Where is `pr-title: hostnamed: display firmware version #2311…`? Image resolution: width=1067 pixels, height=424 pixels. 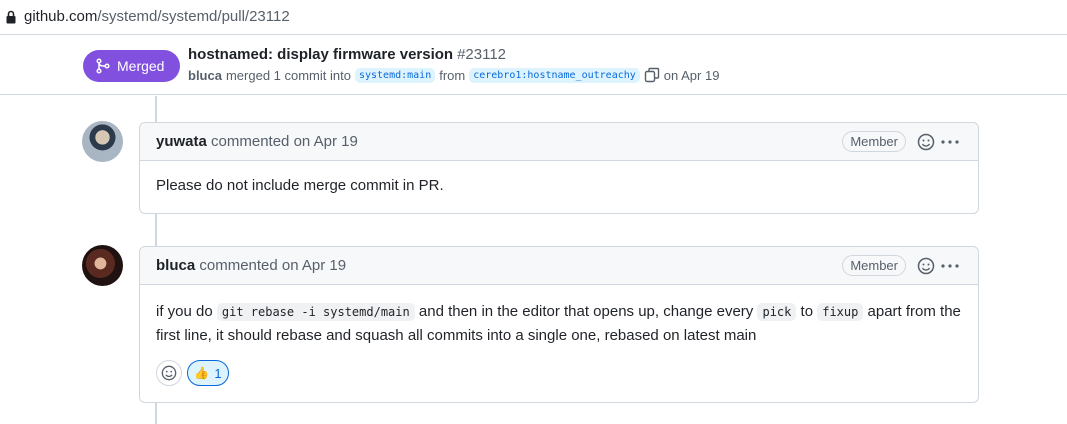 pr-title: hostnamed: display firmware version #2311… is located at coordinates (347, 54).